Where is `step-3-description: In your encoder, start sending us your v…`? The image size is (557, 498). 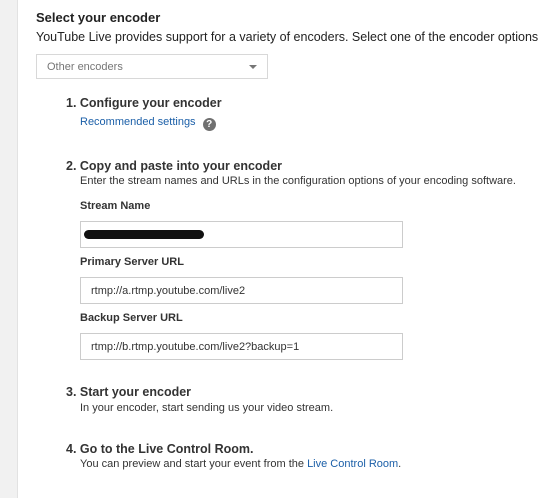 step-3-description: In your encoder, start sending us your v… is located at coordinates (207, 408).